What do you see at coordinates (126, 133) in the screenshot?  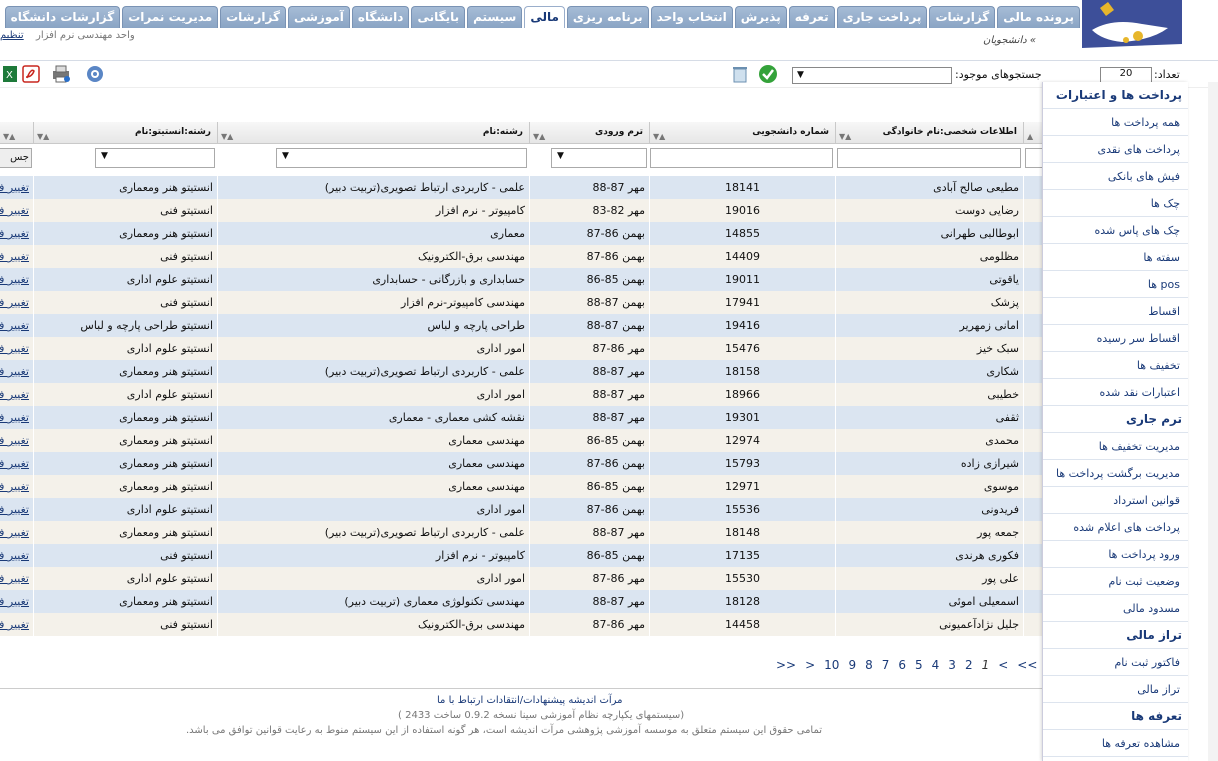 I see `column-header-institute: رشته:انستیتو:نام ▲▼` at bounding box center [126, 133].